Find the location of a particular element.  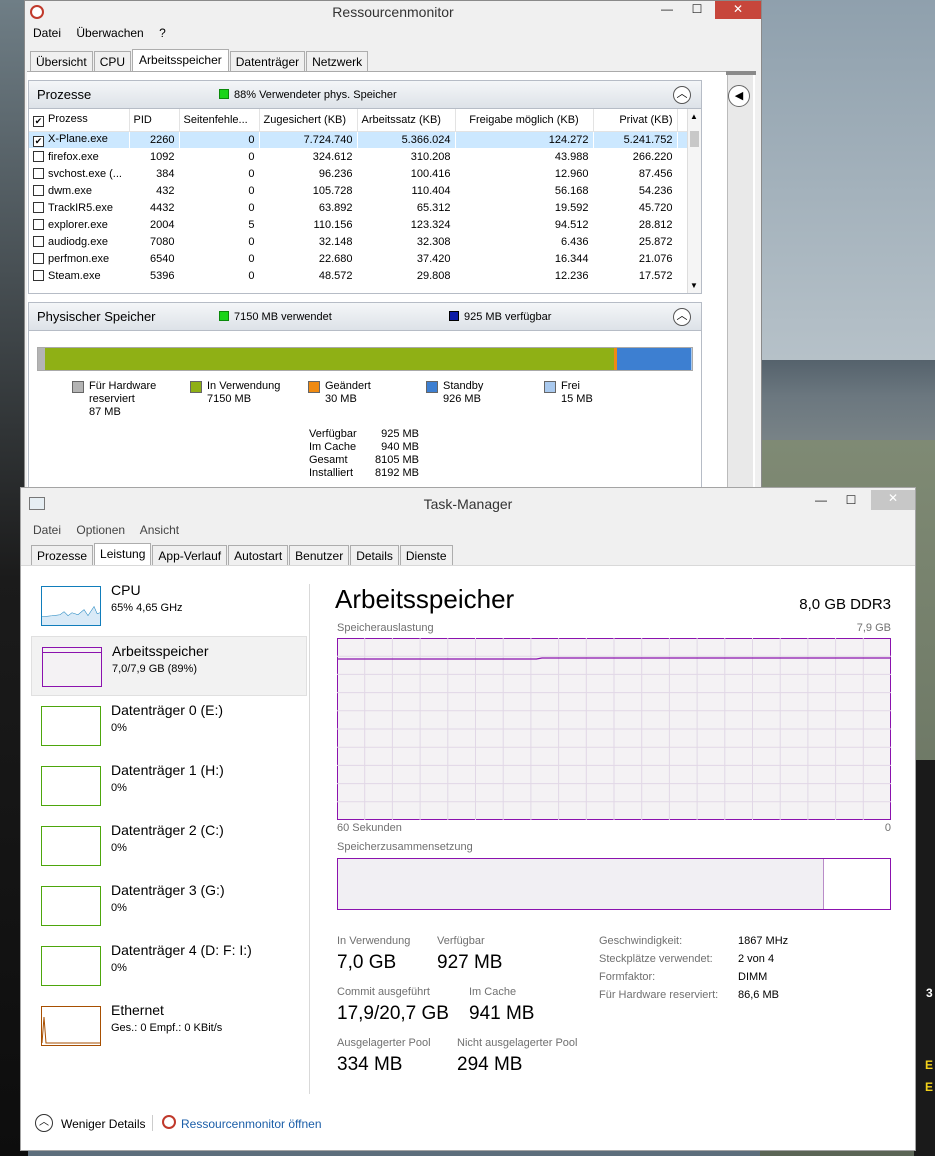

available-indicator-icon is located at coordinates (454, 316).